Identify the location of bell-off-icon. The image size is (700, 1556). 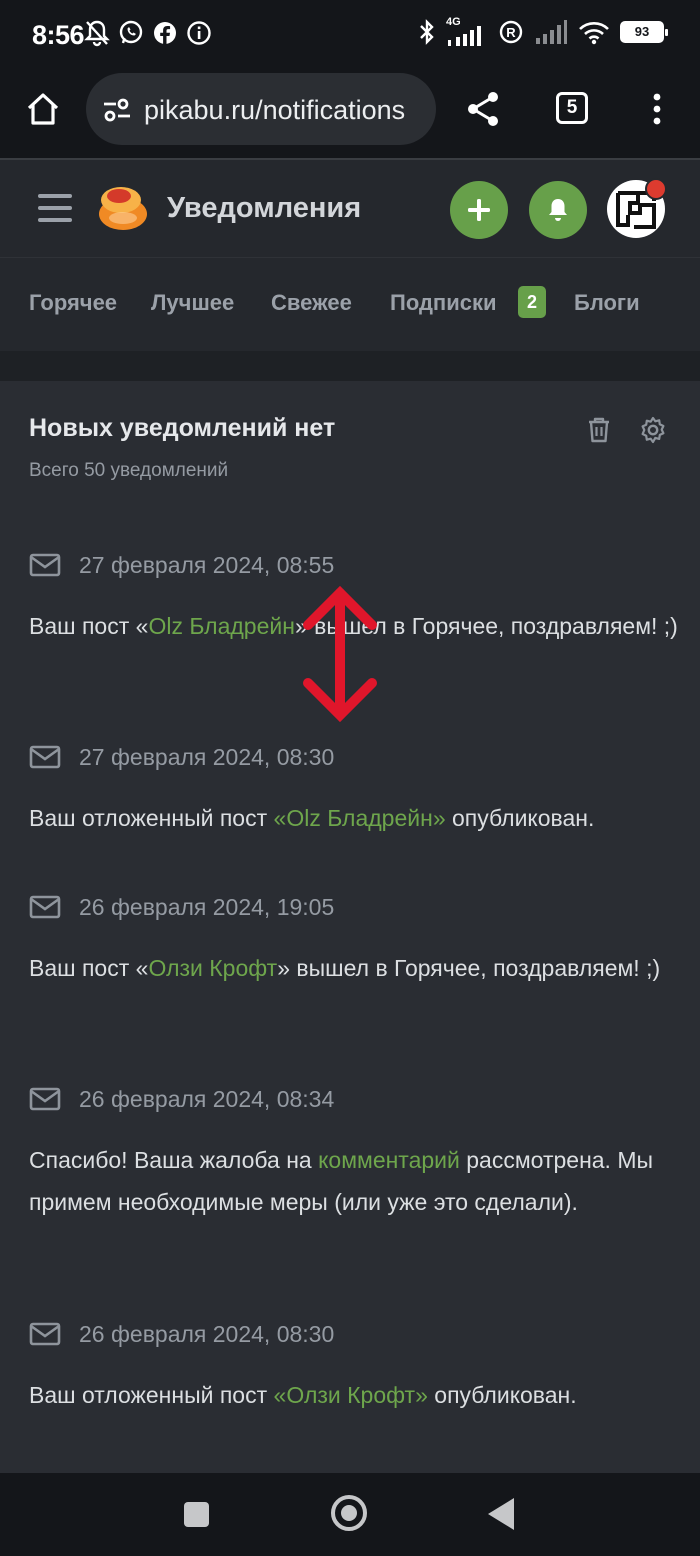
(97, 33).